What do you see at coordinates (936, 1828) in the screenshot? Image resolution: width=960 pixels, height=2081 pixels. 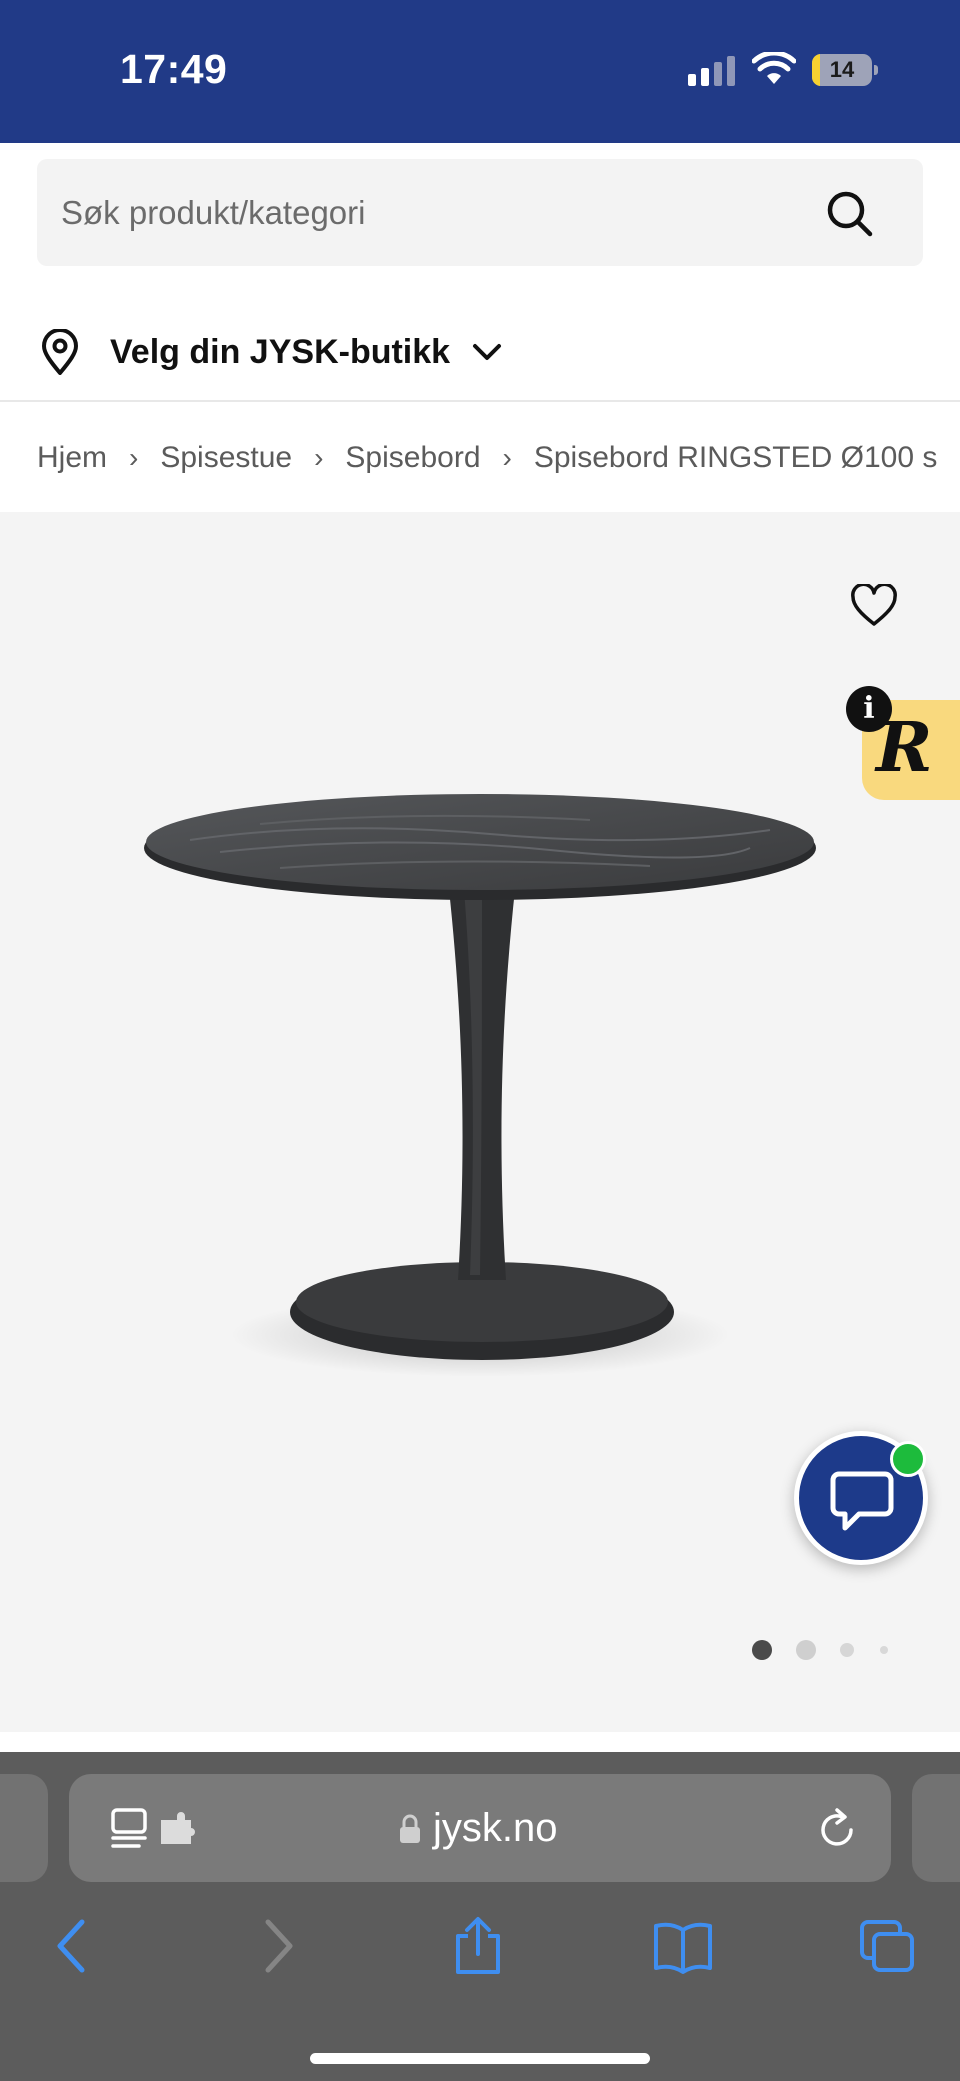 I see `next-tab-preview` at bounding box center [936, 1828].